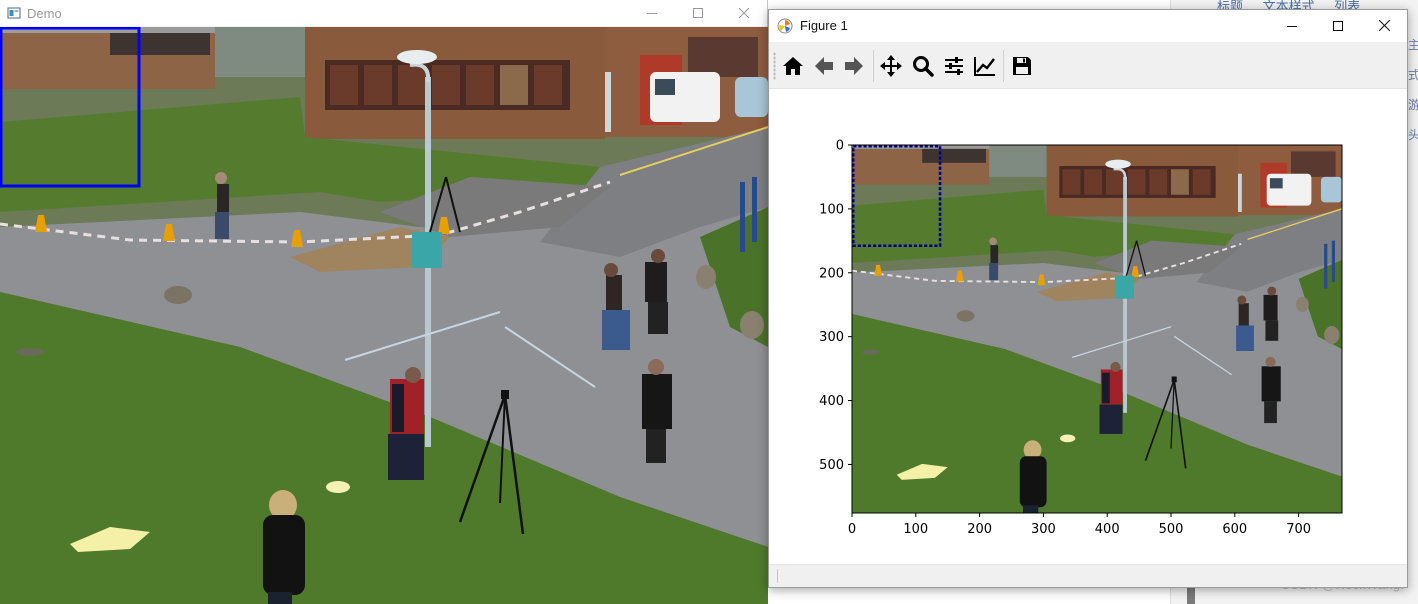 This screenshot has width=1418, height=604. Describe the element at coordinates (785, 25) in the screenshot. I see `matplotlib-logo-icon` at that location.